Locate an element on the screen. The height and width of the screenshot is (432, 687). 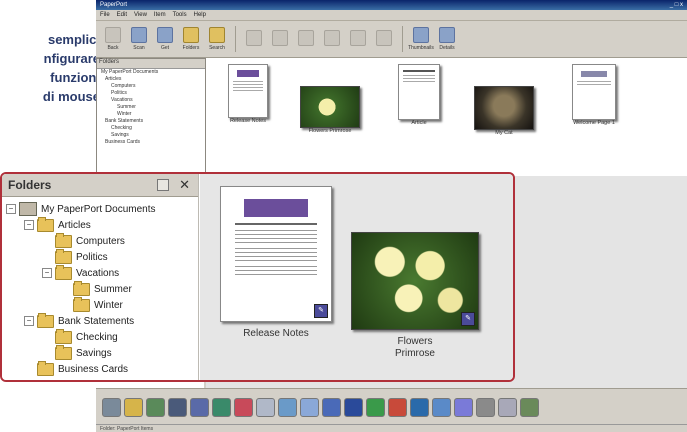
tree-node-label: Computers is located at coordinates (100, 241).